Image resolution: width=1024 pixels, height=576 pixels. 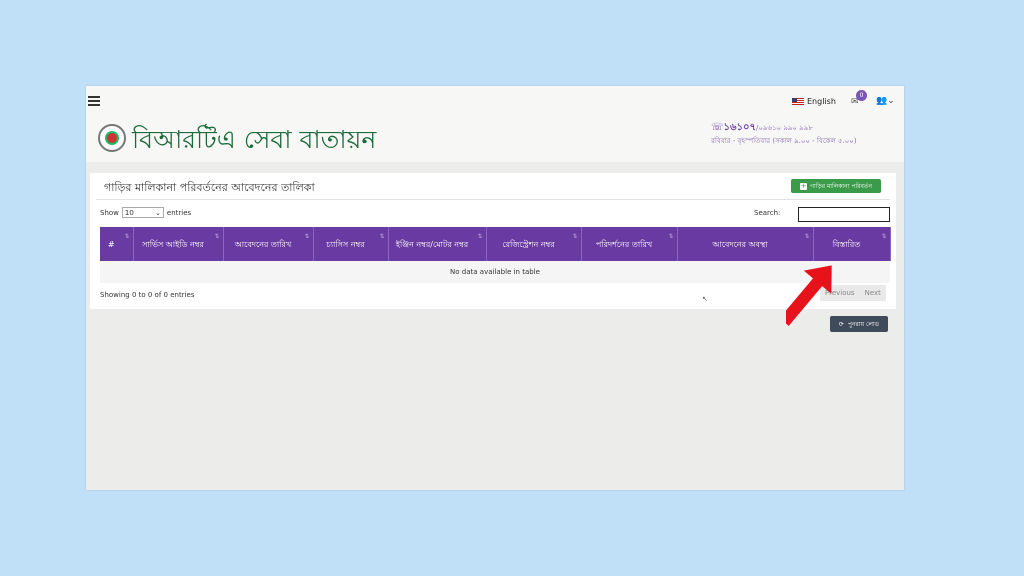 I want to click on mouse-cursor-icon: ↖, so click(x=705, y=299).